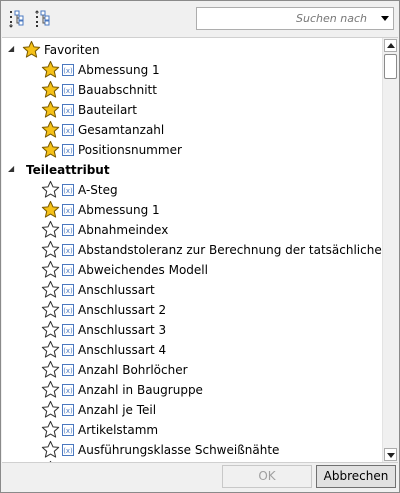 The image size is (400, 493). What do you see at coordinates (192, 450) in the screenshot?
I see `tree-item: (x) Ausführungsklasse Schweißnähte` at bounding box center [192, 450].